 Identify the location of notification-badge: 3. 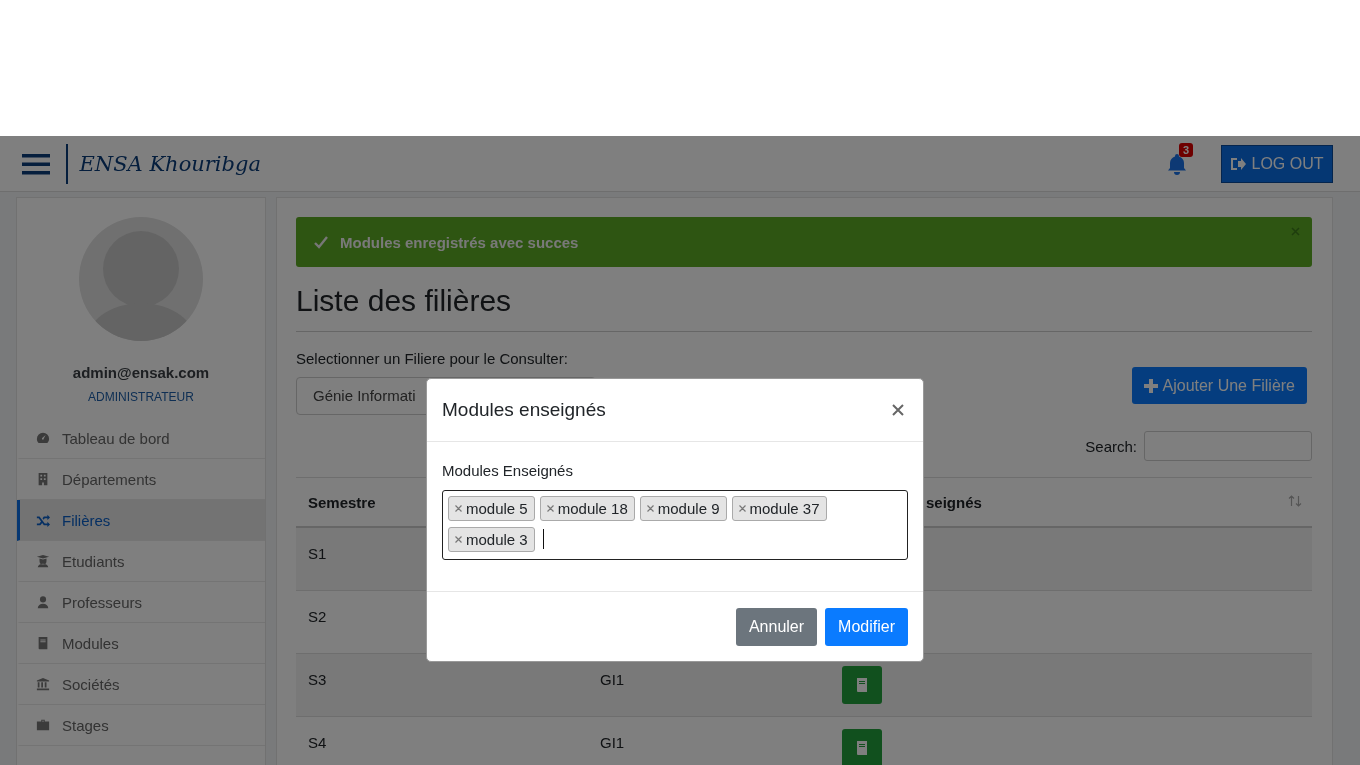
(1186, 149).